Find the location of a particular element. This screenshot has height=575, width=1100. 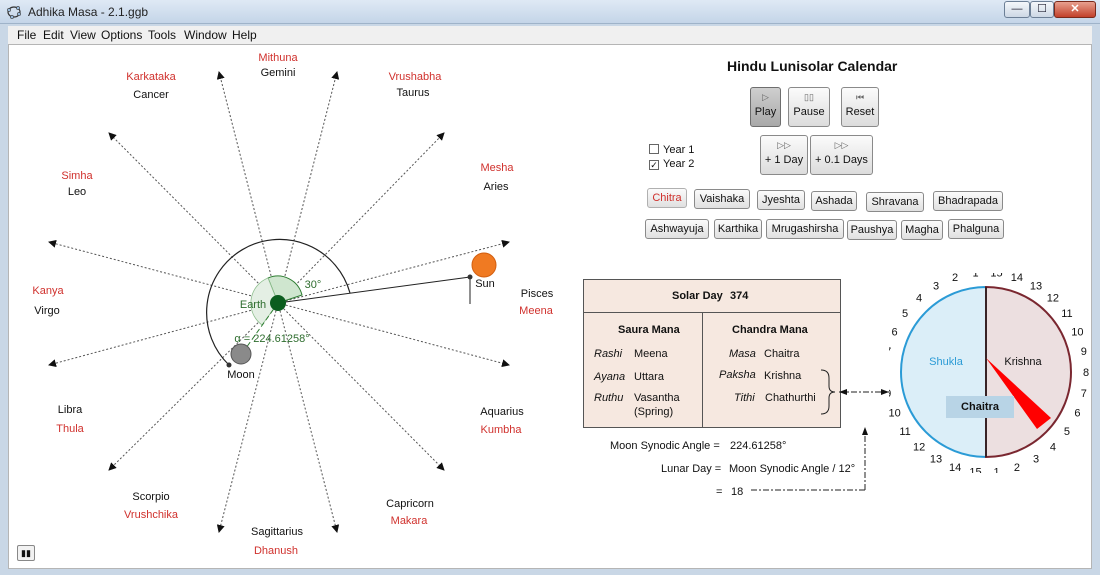

shukla-tithi-number: 15 is located at coordinates (975, 470).